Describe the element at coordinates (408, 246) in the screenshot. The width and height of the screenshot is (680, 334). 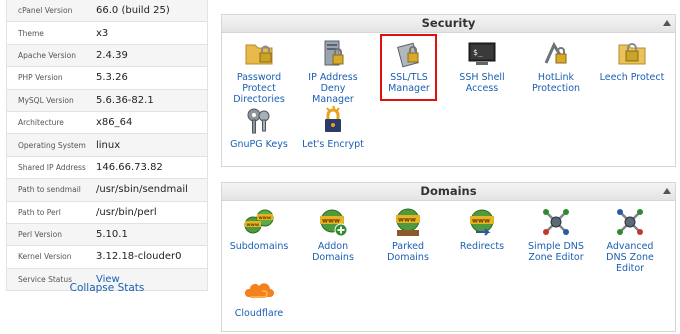
I see `item-label-line1: Parked` at that location.